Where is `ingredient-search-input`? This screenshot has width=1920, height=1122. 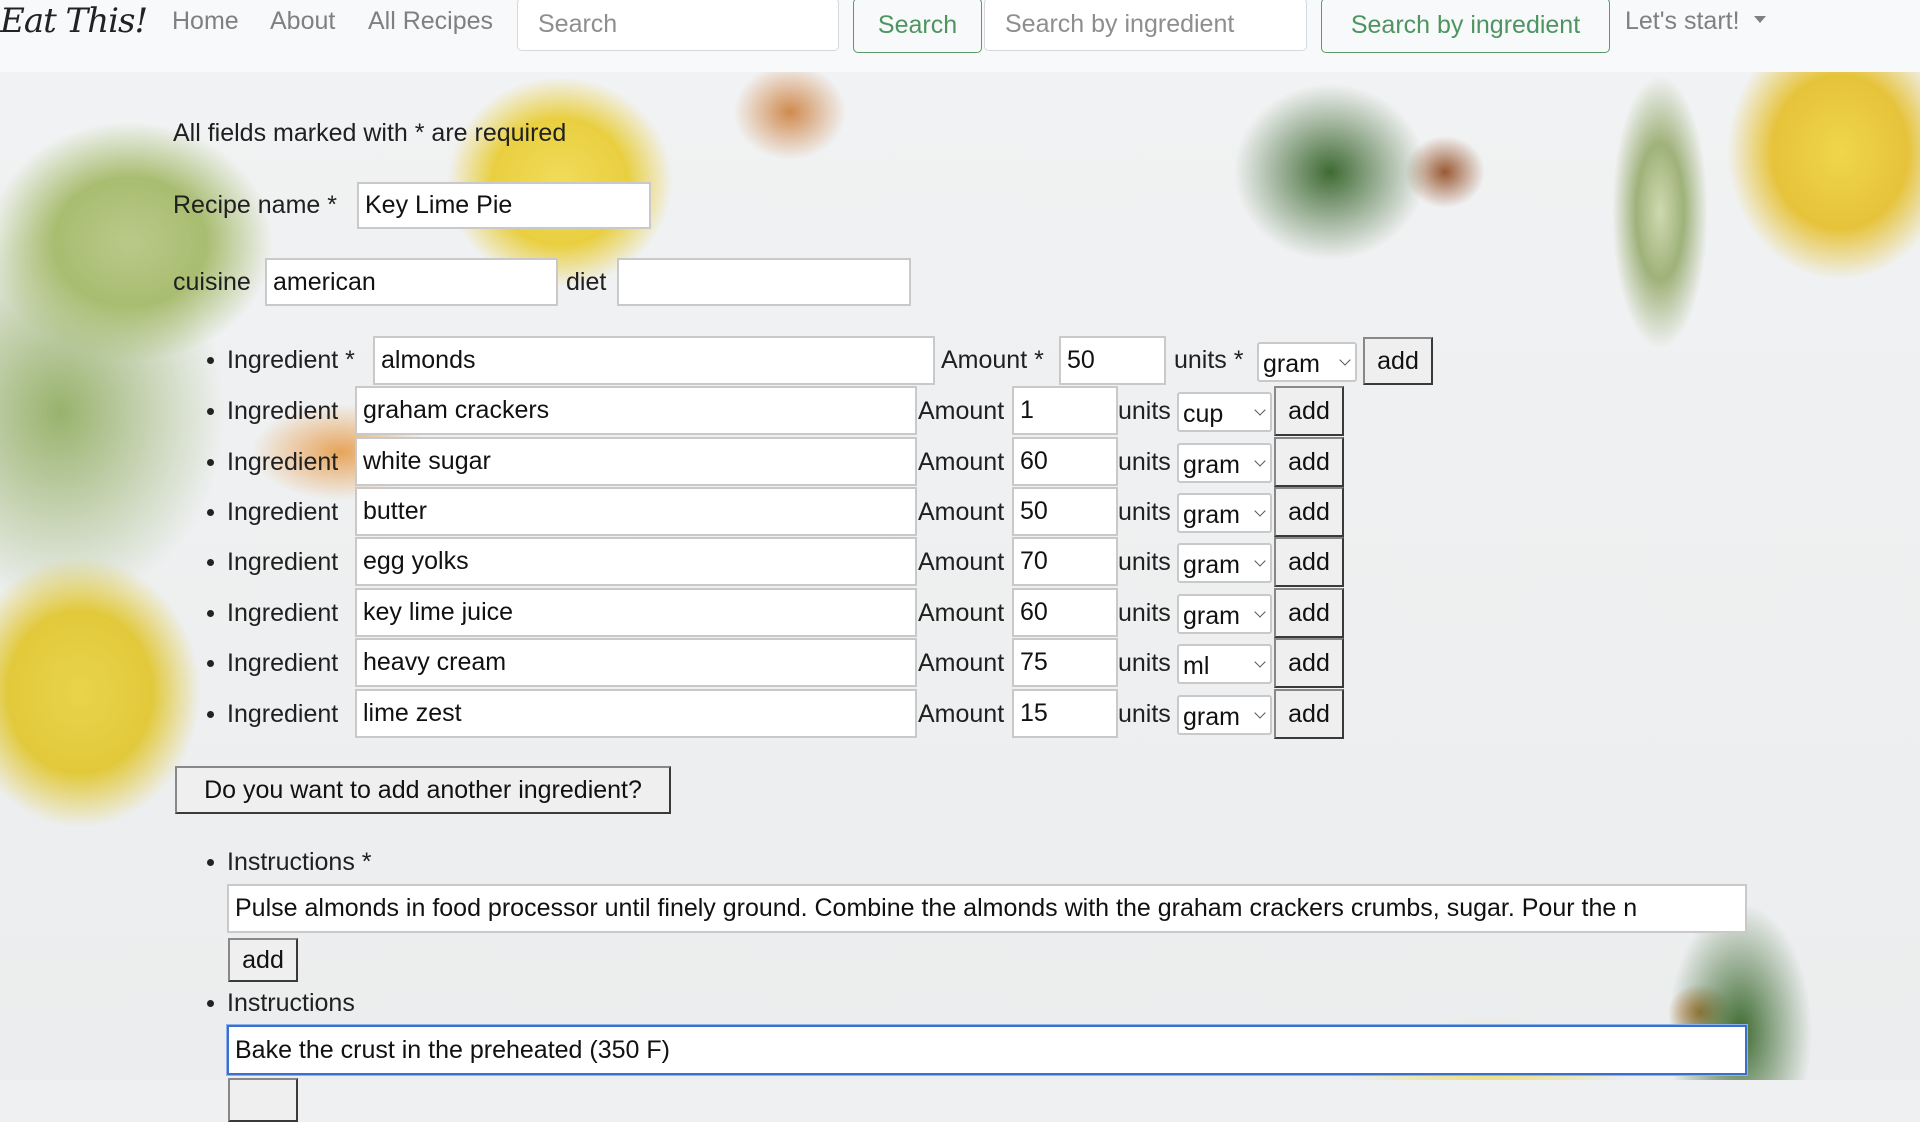 ingredient-search-input is located at coordinates (1145, 25).